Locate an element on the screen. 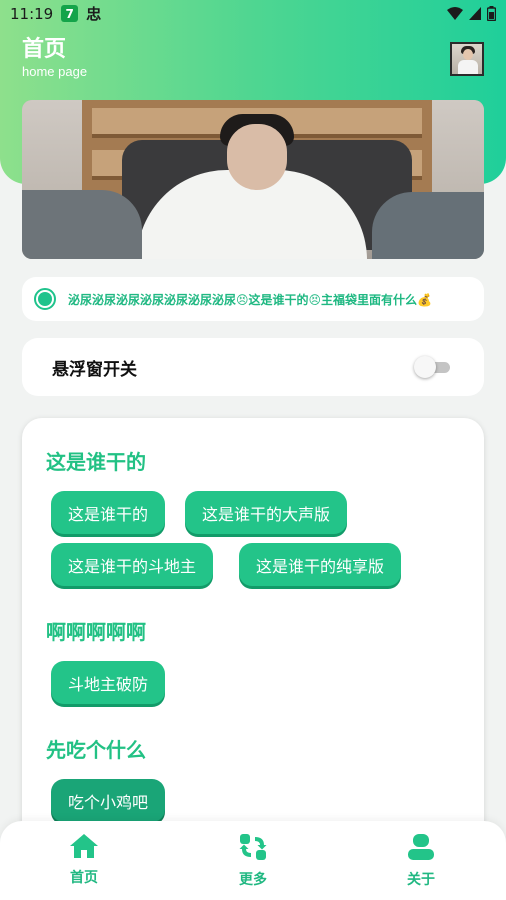  nav-label-more: 更多 is located at coordinates (253, 880).